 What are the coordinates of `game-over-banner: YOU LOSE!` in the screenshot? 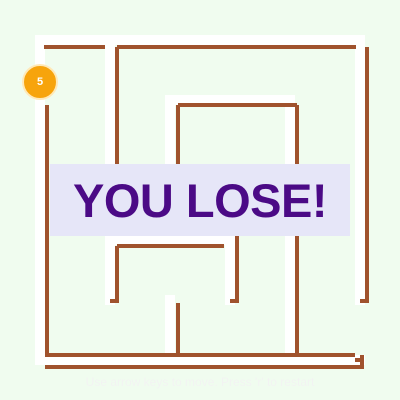 It's located at (200, 200).